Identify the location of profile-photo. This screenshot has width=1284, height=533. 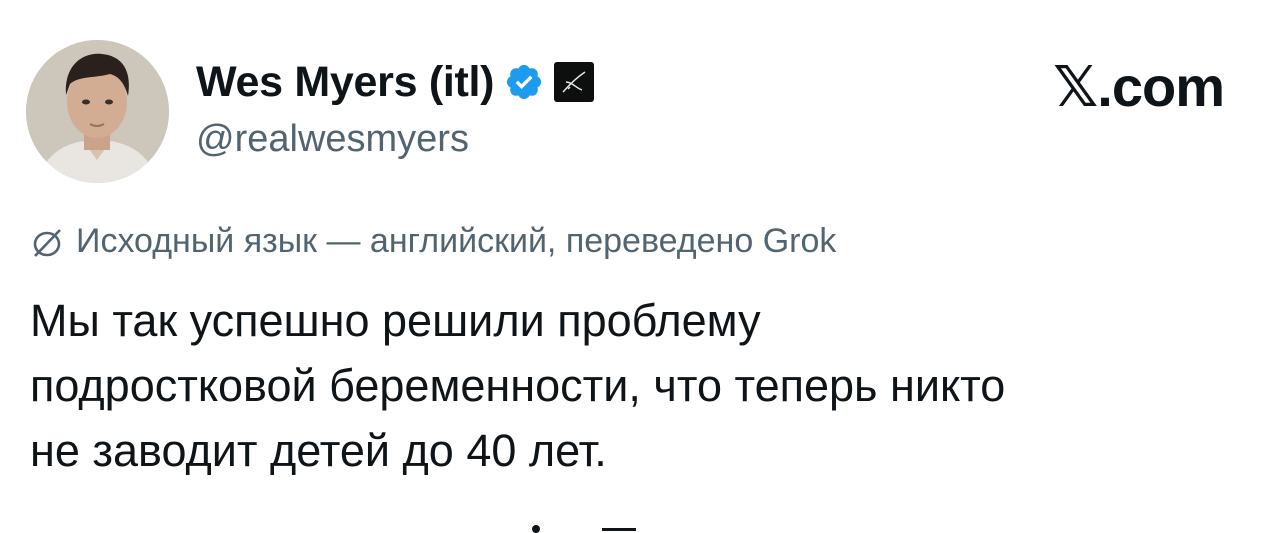
(97, 111).